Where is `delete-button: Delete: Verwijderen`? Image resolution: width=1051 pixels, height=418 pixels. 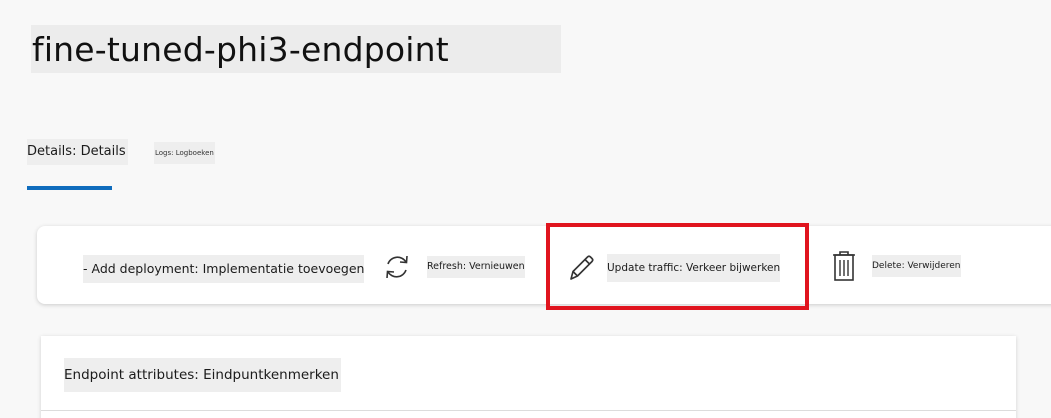
delete-button: Delete: Verwijderen is located at coordinates (916, 266).